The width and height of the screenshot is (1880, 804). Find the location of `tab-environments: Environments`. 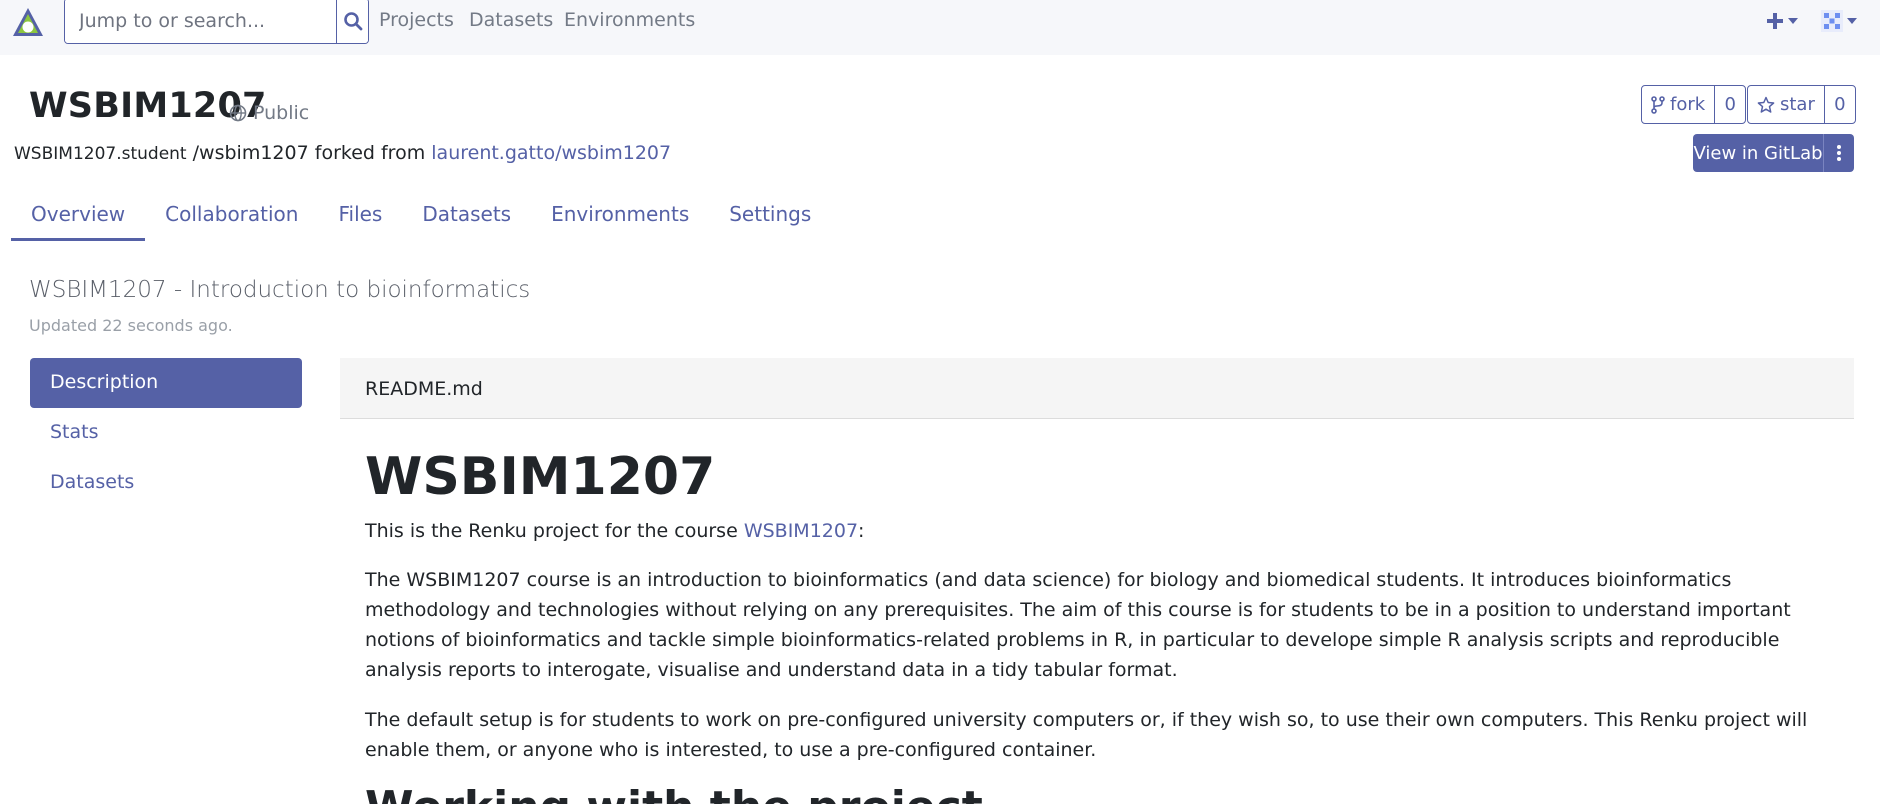

tab-environments: Environments is located at coordinates (620, 218).